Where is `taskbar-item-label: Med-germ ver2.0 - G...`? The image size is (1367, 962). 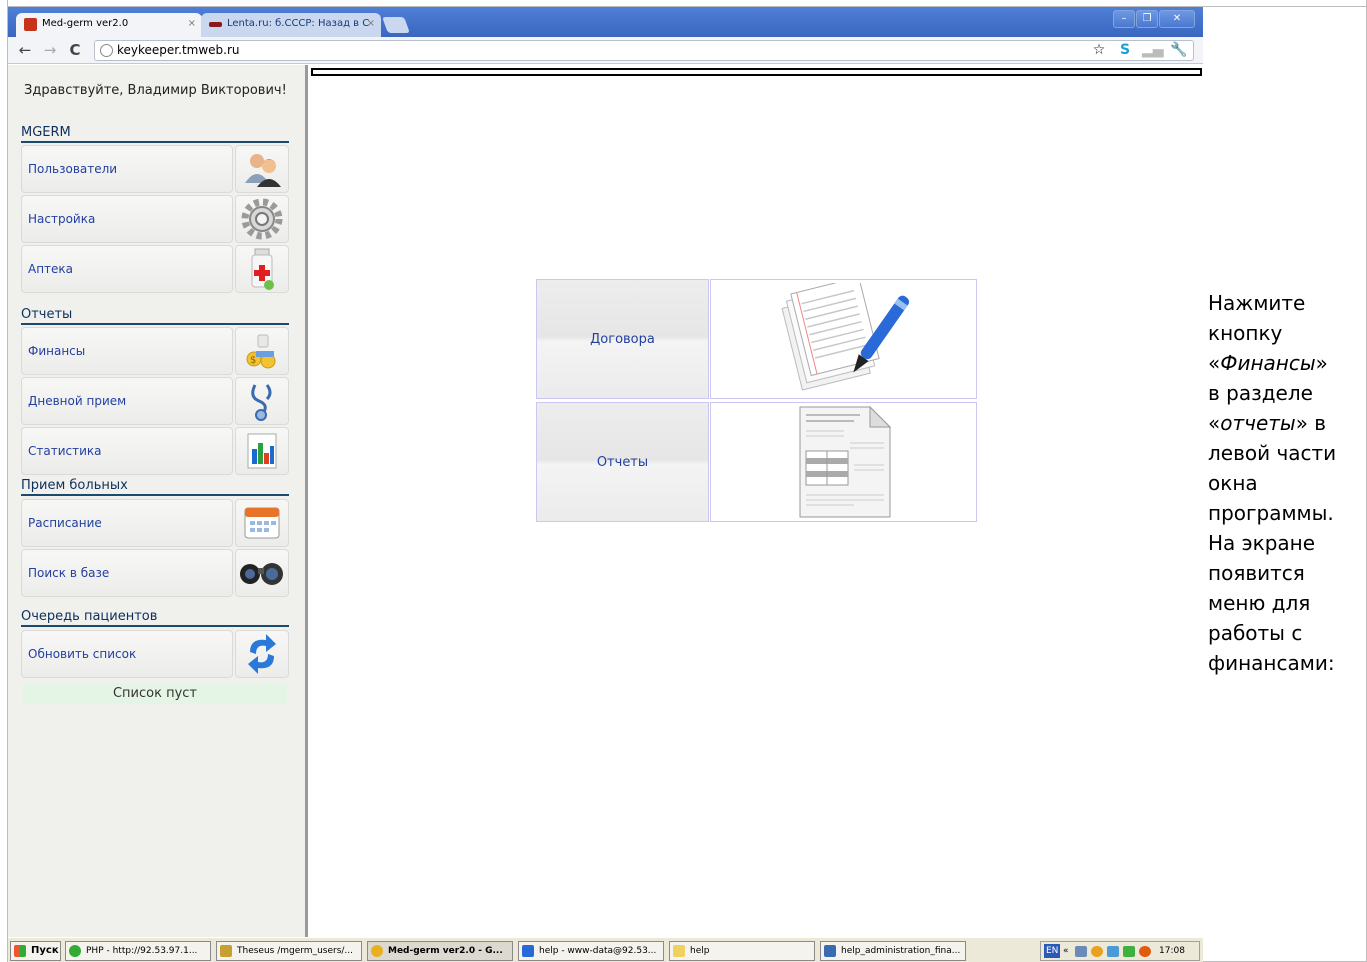 taskbar-item-label: Med-germ ver2.0 - G... is located at coordinates (445, 951).